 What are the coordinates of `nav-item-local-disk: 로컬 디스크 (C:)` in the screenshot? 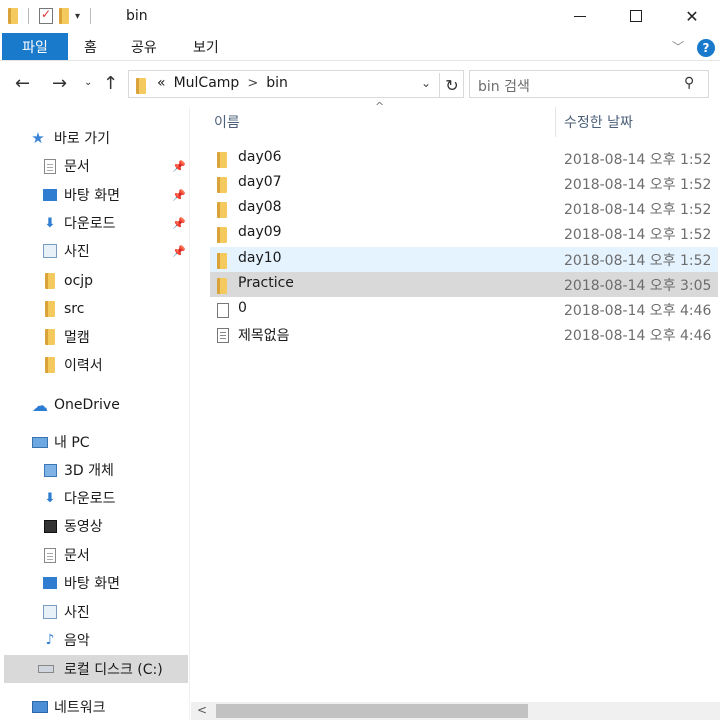 It's located at (96, 669).